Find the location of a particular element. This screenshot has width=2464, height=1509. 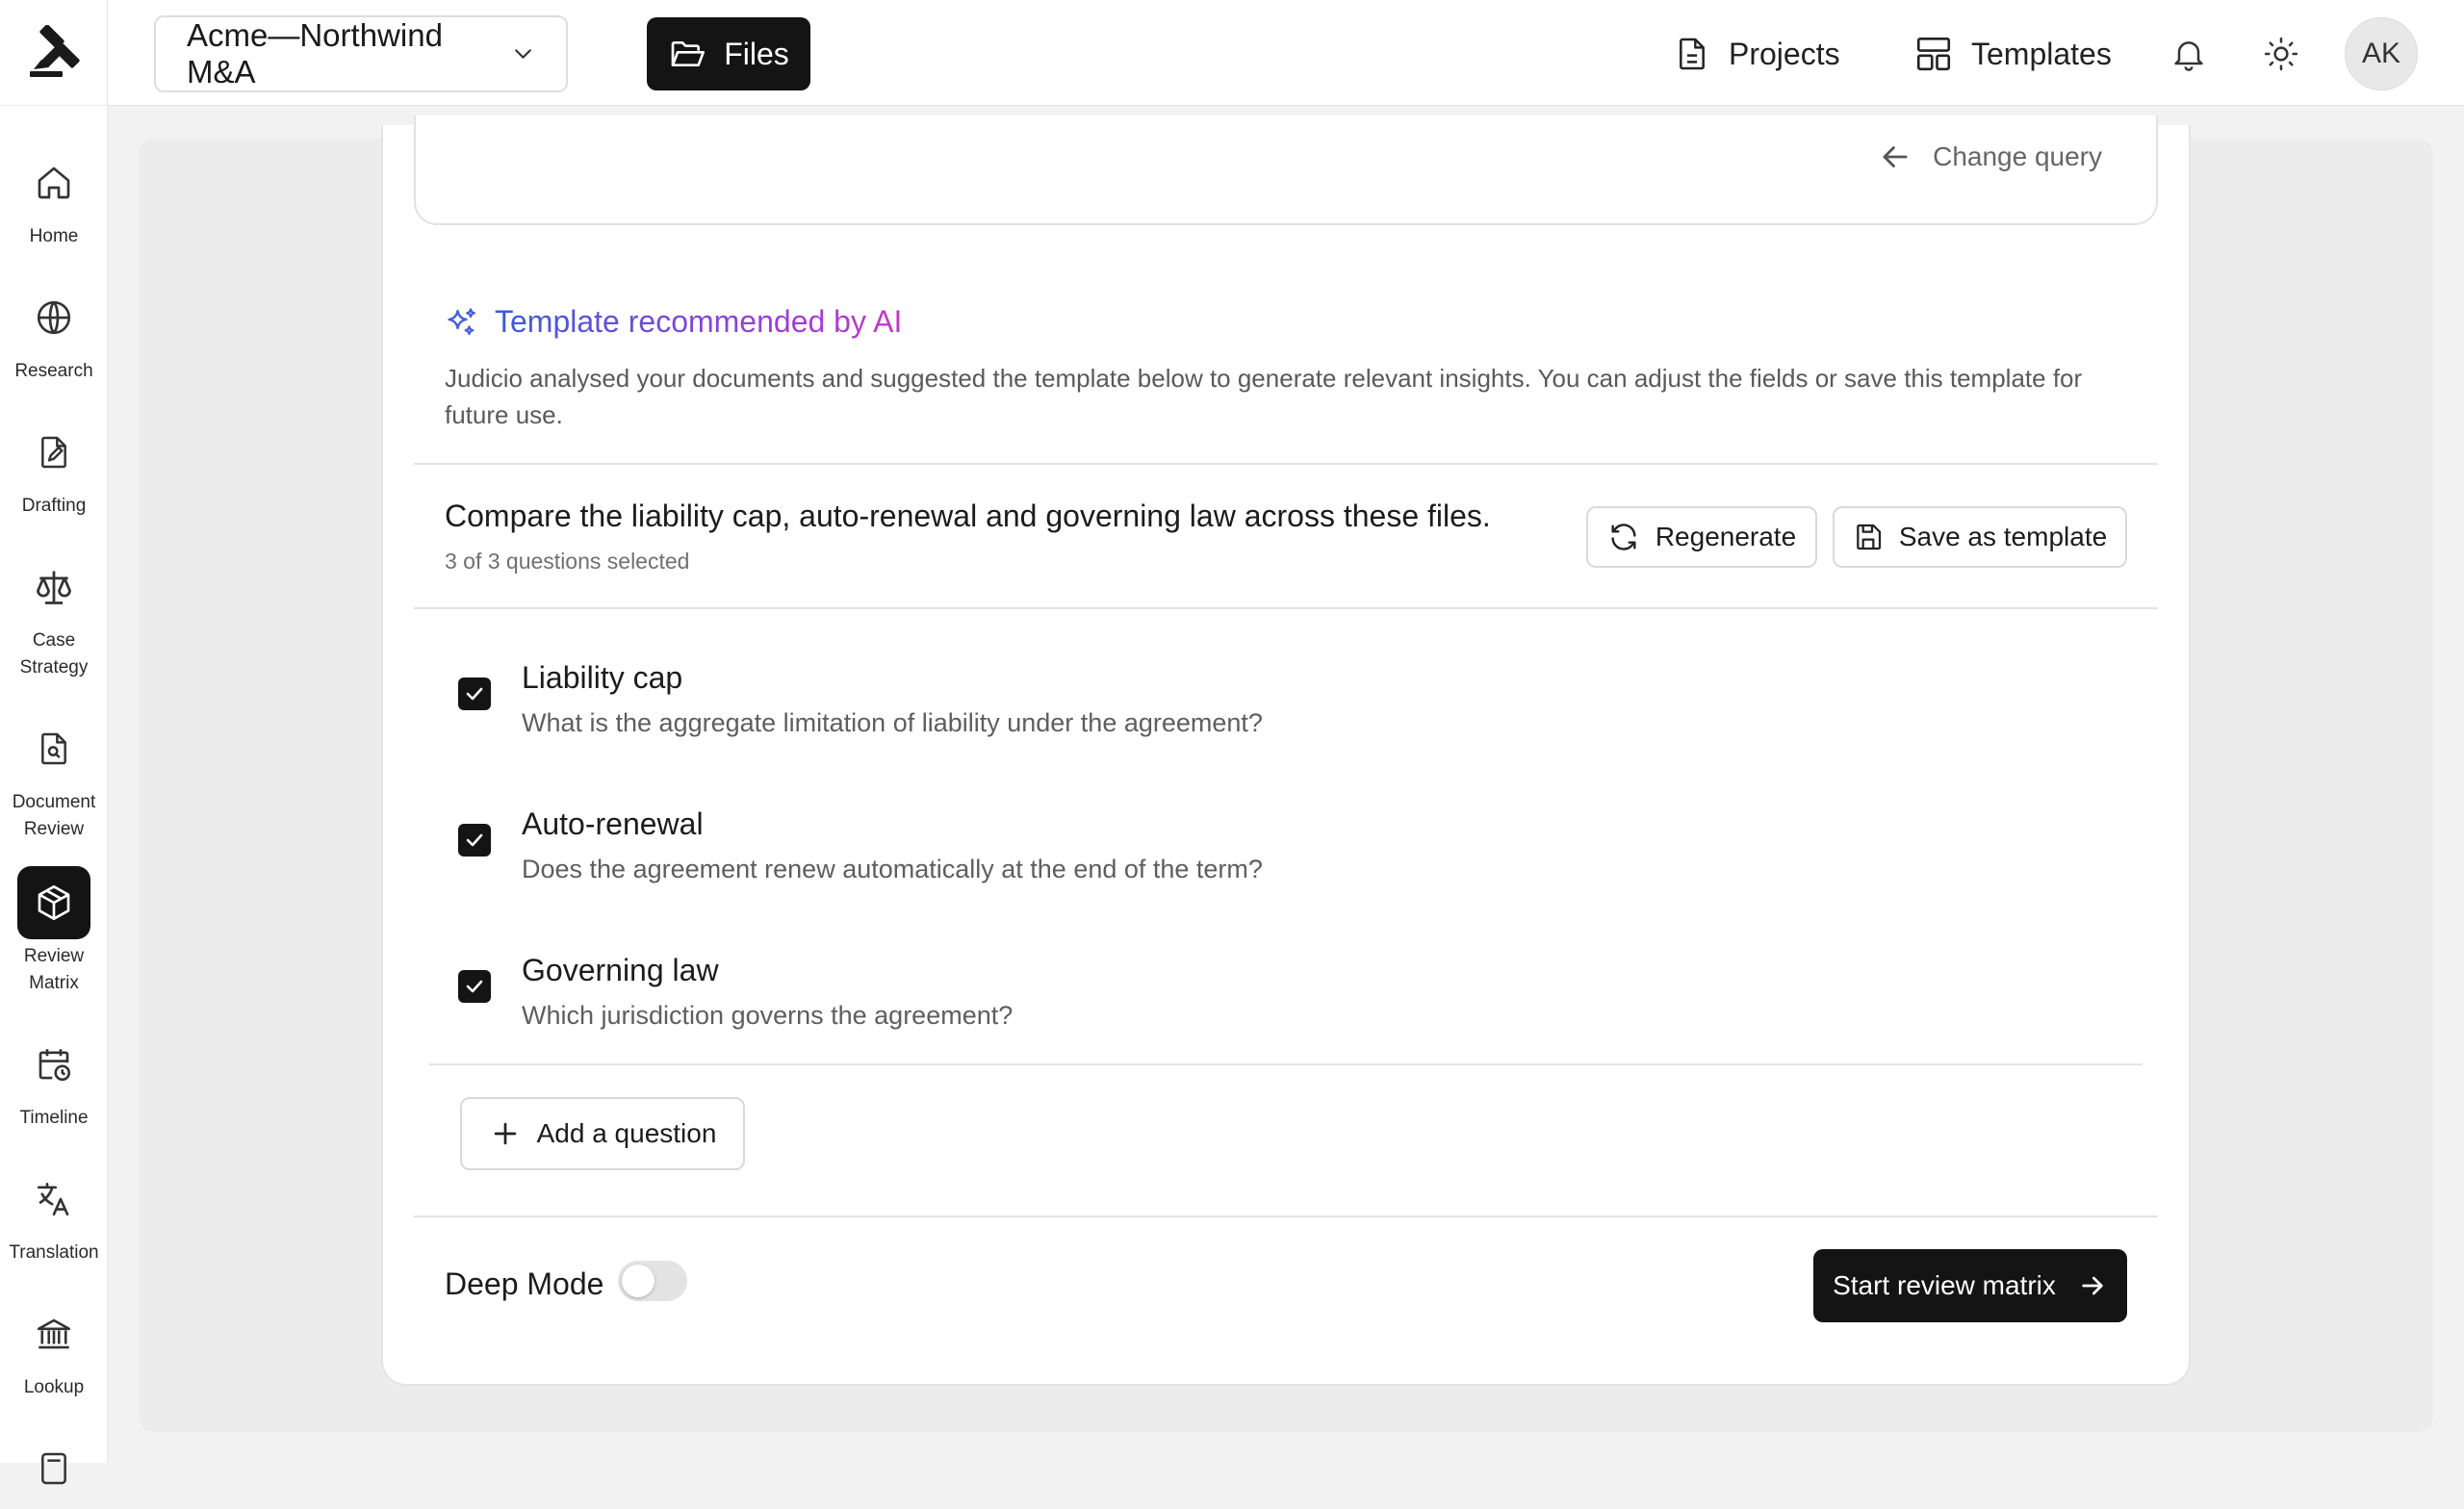

document-search-icon is located at coordinates (53, 748).